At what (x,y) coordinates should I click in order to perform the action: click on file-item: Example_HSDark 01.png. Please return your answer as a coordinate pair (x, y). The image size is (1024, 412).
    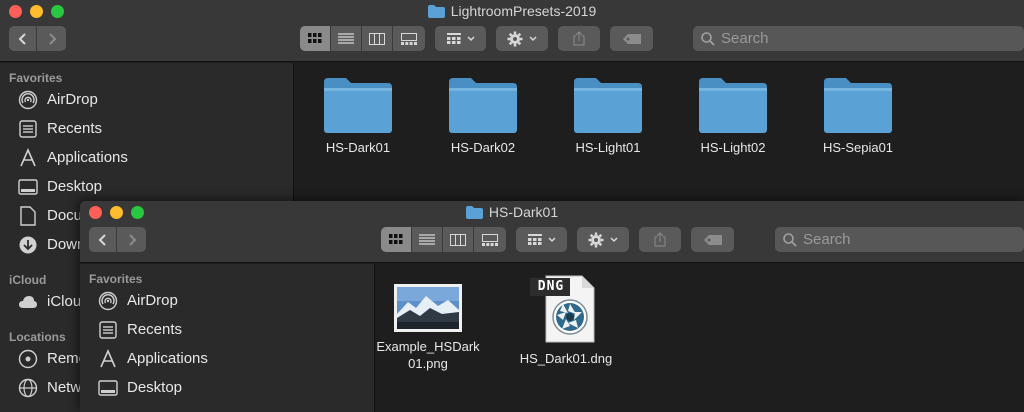
    Looking at the image, I should click on (428, 324).